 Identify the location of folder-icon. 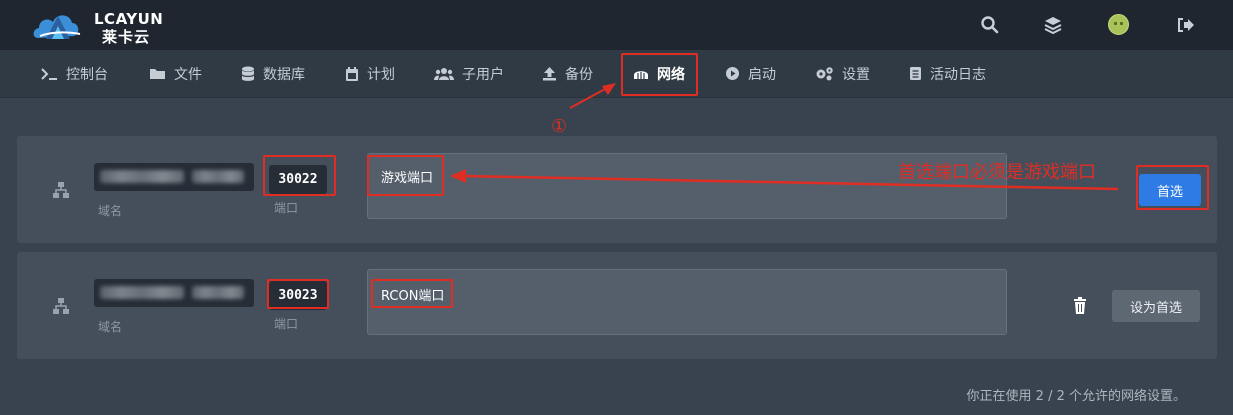
(157, 74).